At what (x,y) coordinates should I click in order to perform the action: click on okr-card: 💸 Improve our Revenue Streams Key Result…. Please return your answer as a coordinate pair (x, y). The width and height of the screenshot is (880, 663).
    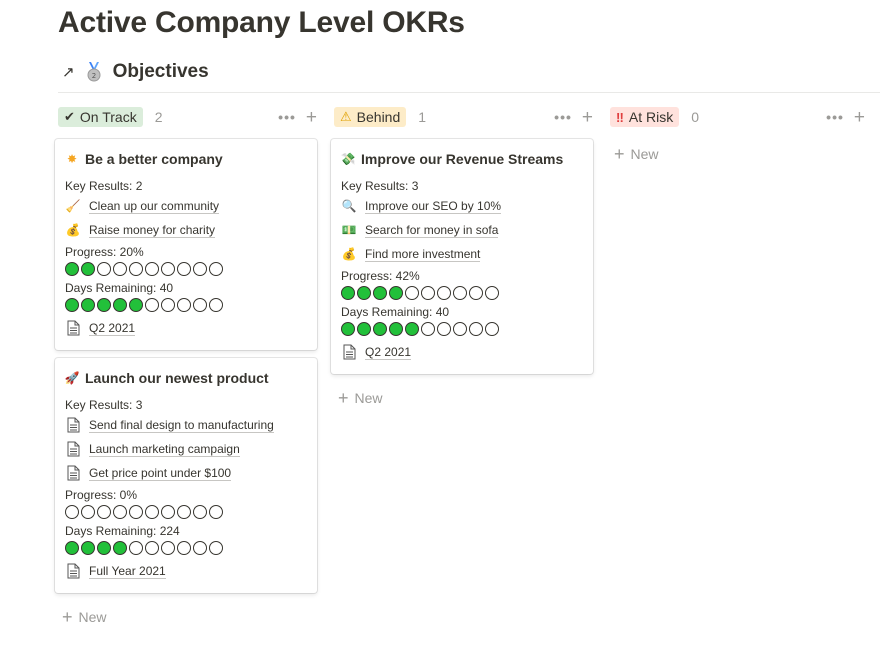
    Looking at the image, I should click on (462, 256).